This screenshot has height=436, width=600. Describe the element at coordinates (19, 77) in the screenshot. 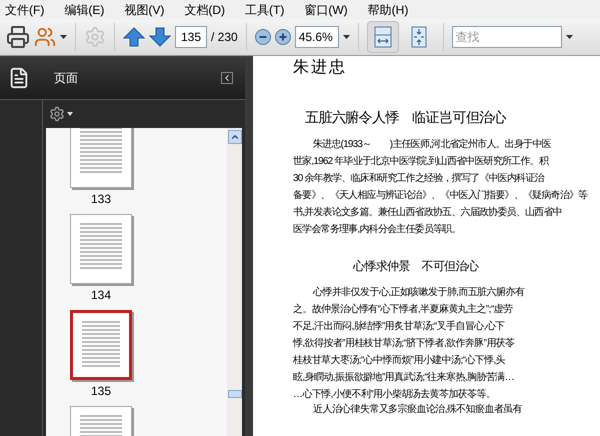

I see `pages-icon` at that location.